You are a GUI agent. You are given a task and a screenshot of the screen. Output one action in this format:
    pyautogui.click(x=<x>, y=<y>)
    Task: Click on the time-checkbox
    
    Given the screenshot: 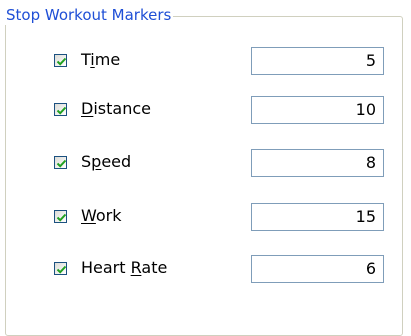 What is the action you would take?
    pyautogui.click(x=60, y=60)
    